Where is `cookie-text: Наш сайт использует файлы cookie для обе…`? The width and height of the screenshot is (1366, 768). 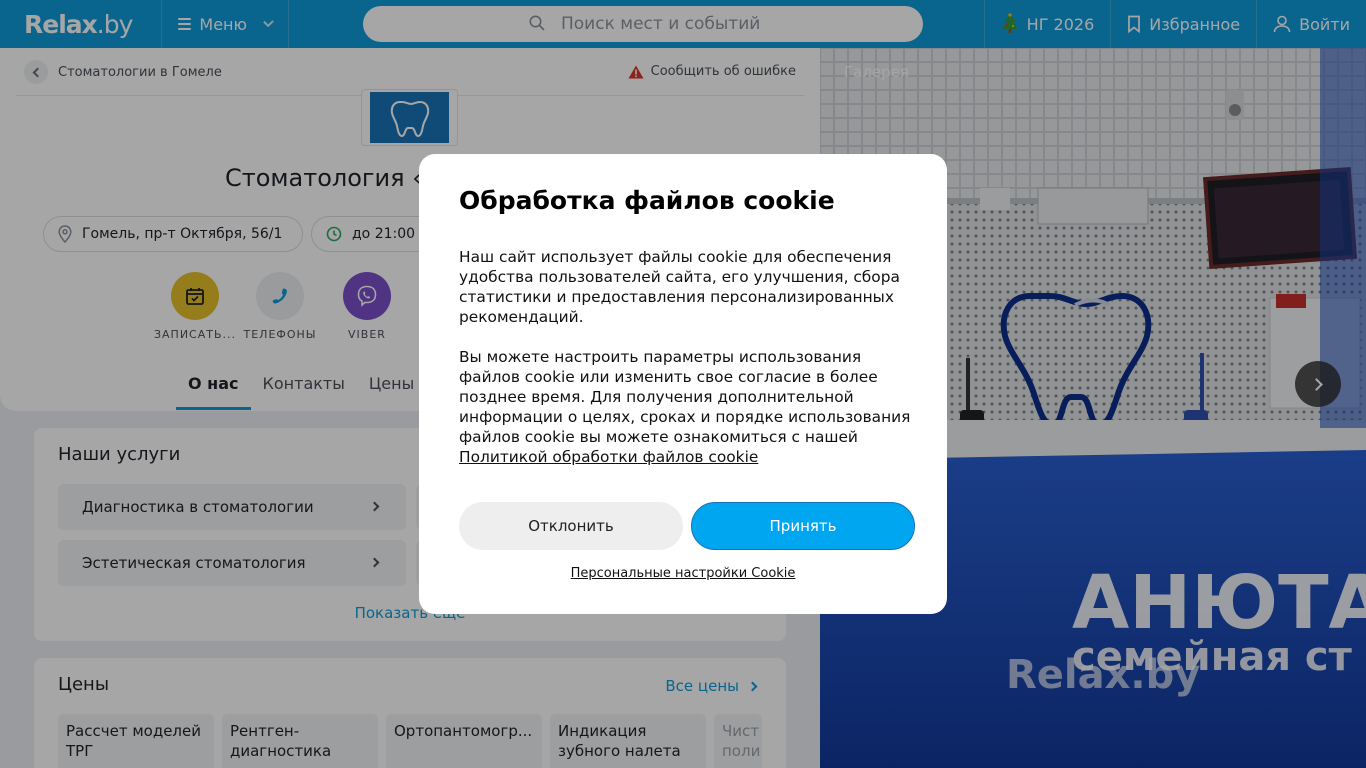
cookie-text: Наш сайт использует файлы cookie для обе… is located at coordinates (685, 357).